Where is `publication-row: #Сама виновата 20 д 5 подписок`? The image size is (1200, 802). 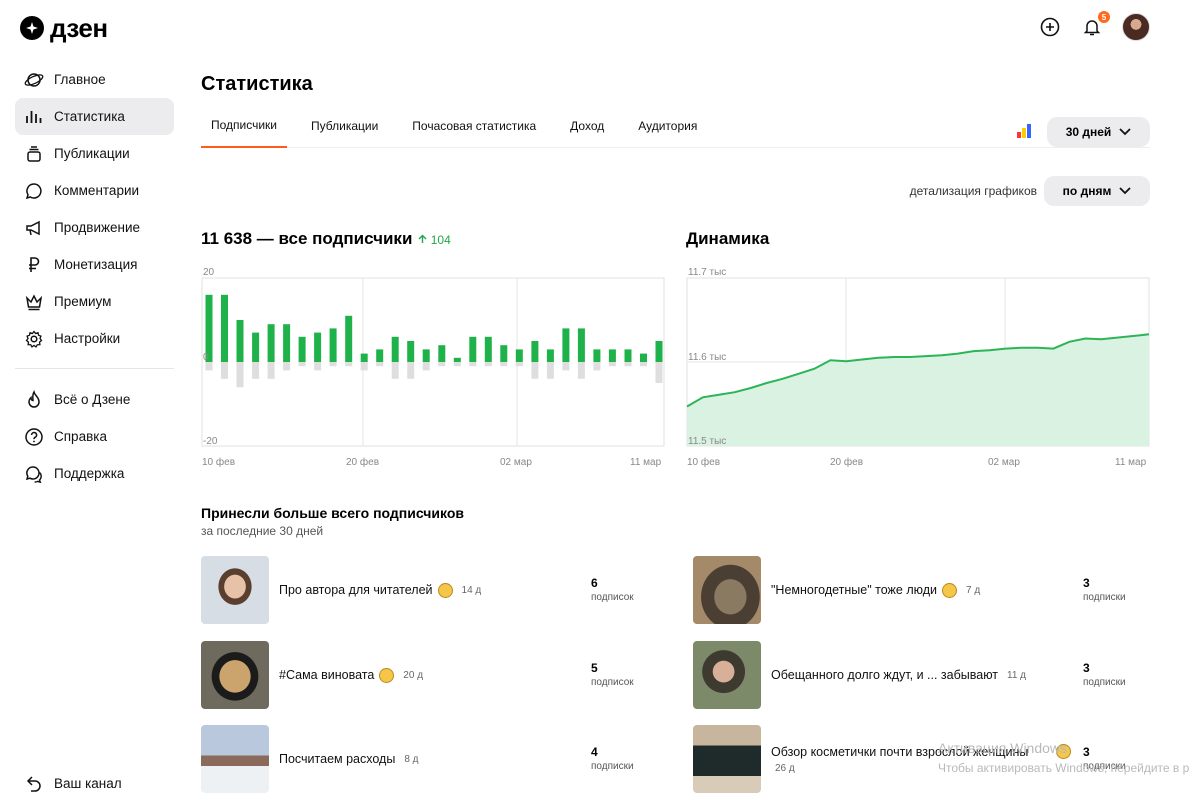
publication-row: #Сама виновата 20 д 5 подписок is located at coordinates (426, 675).